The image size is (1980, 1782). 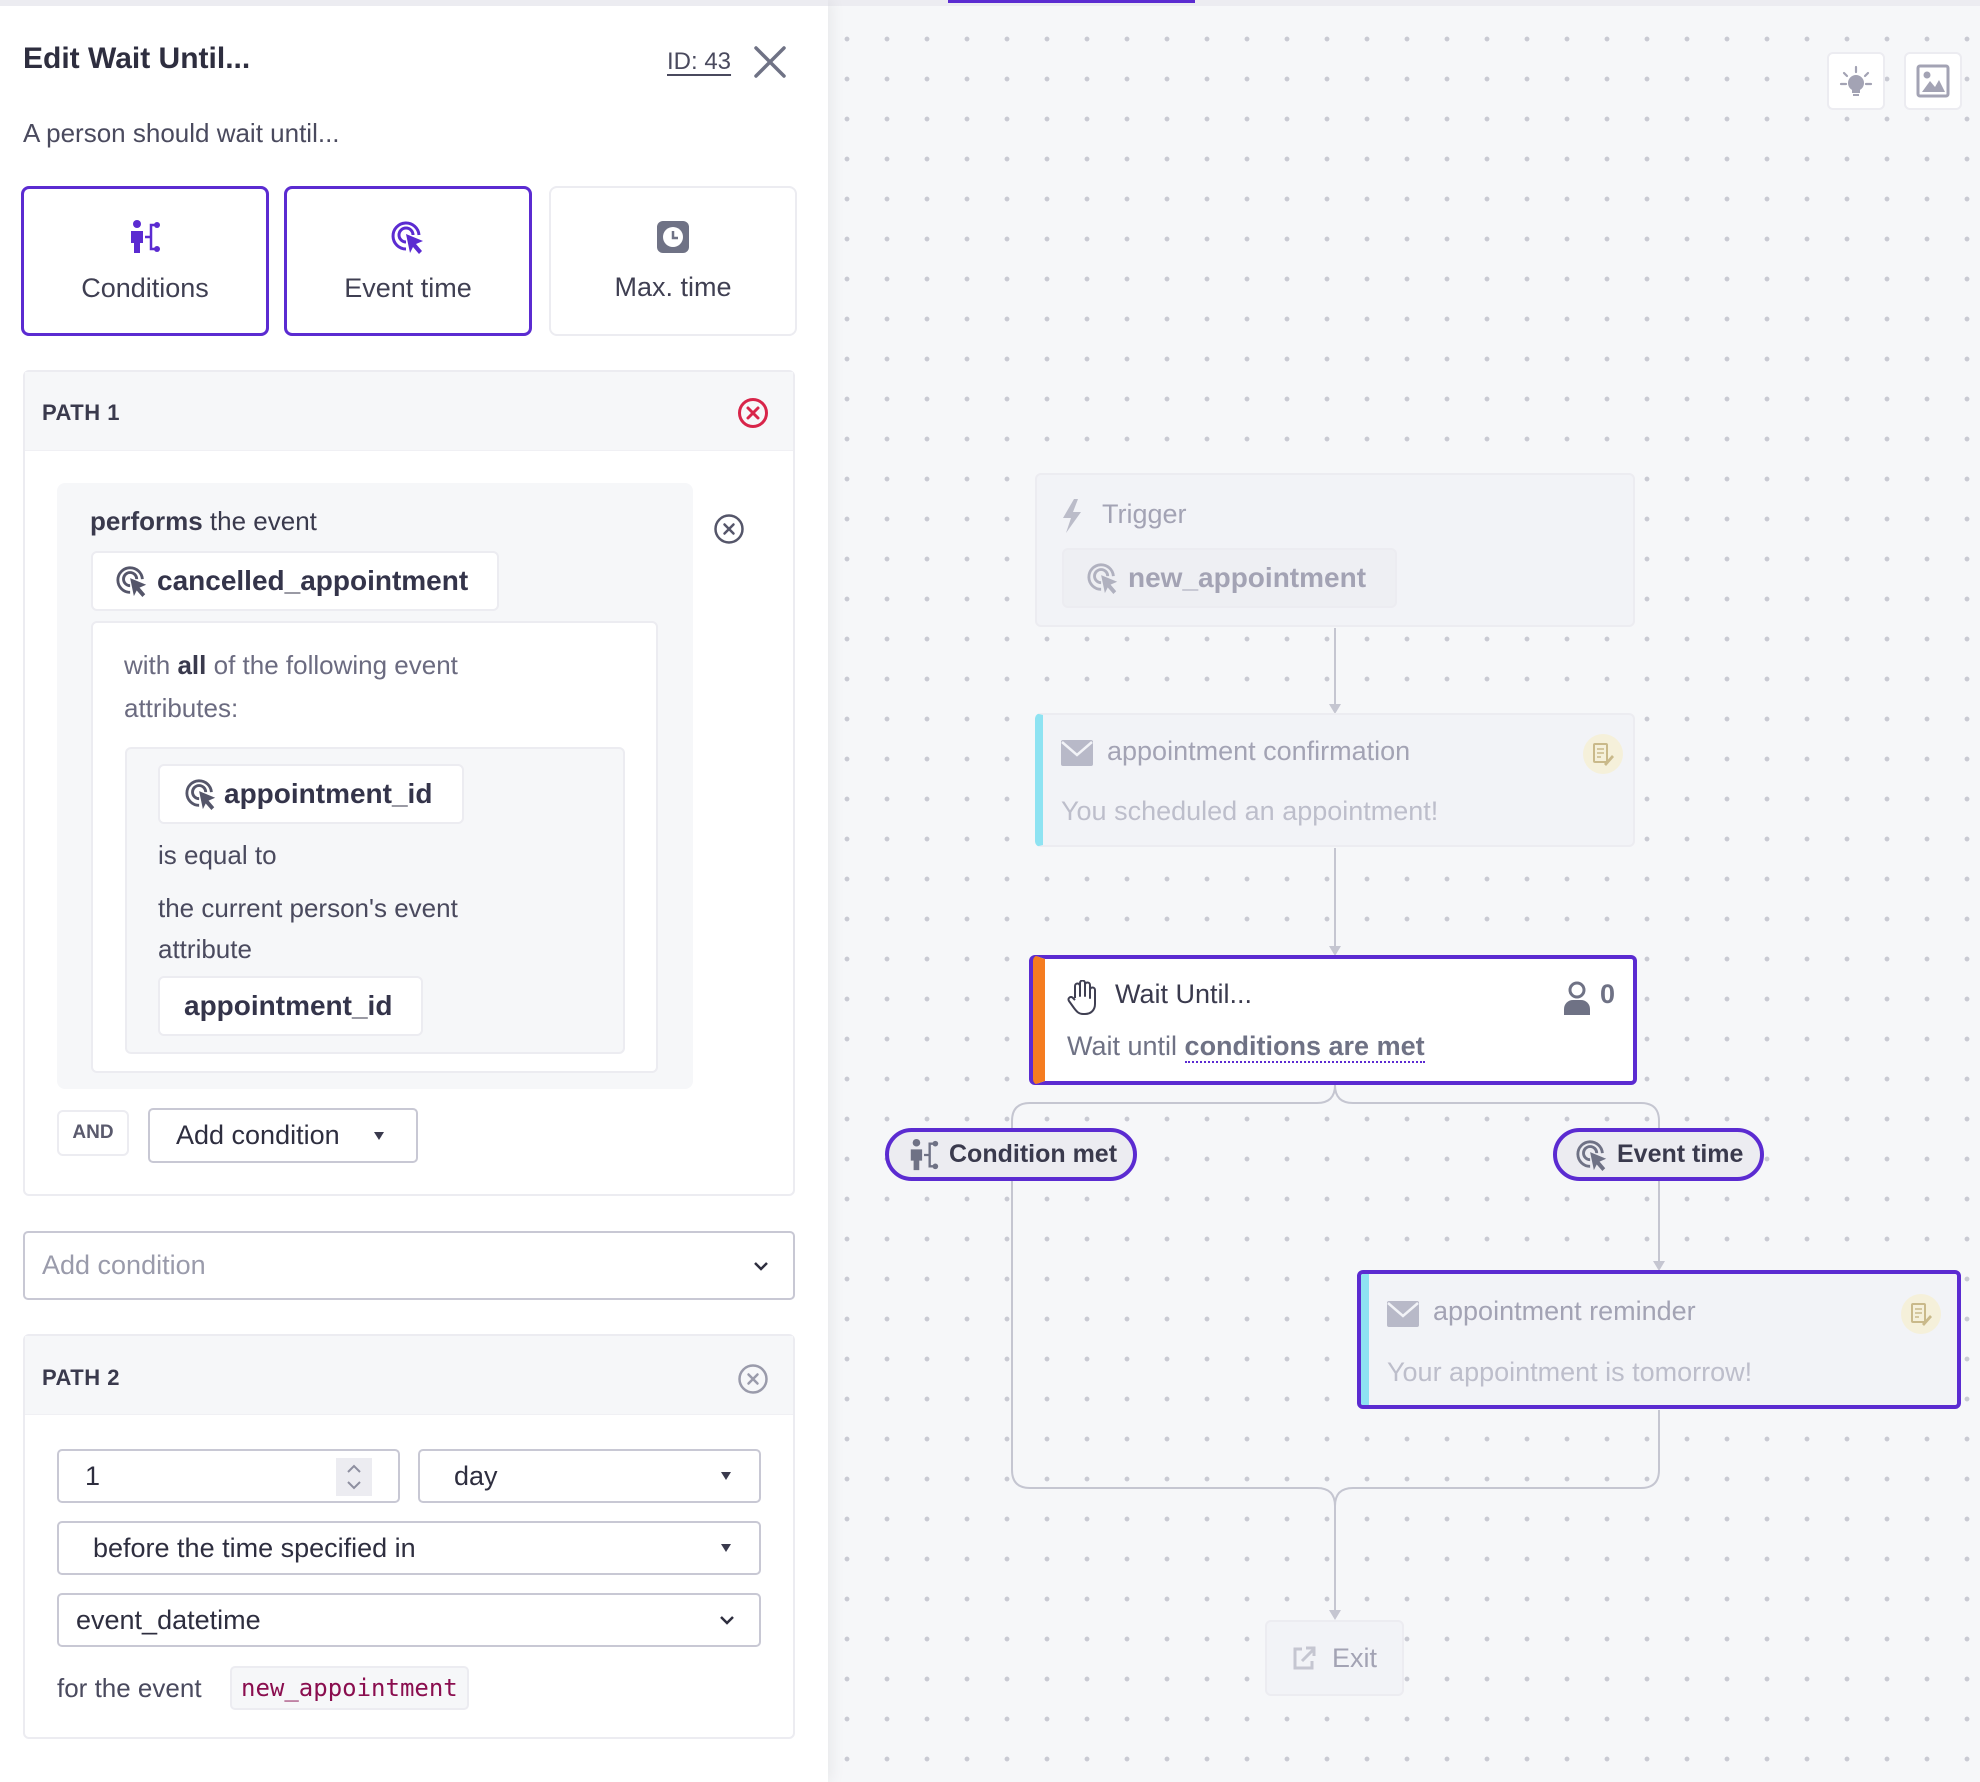 I want to click on for-event-text: for the event, so click(x=129, y=1688).